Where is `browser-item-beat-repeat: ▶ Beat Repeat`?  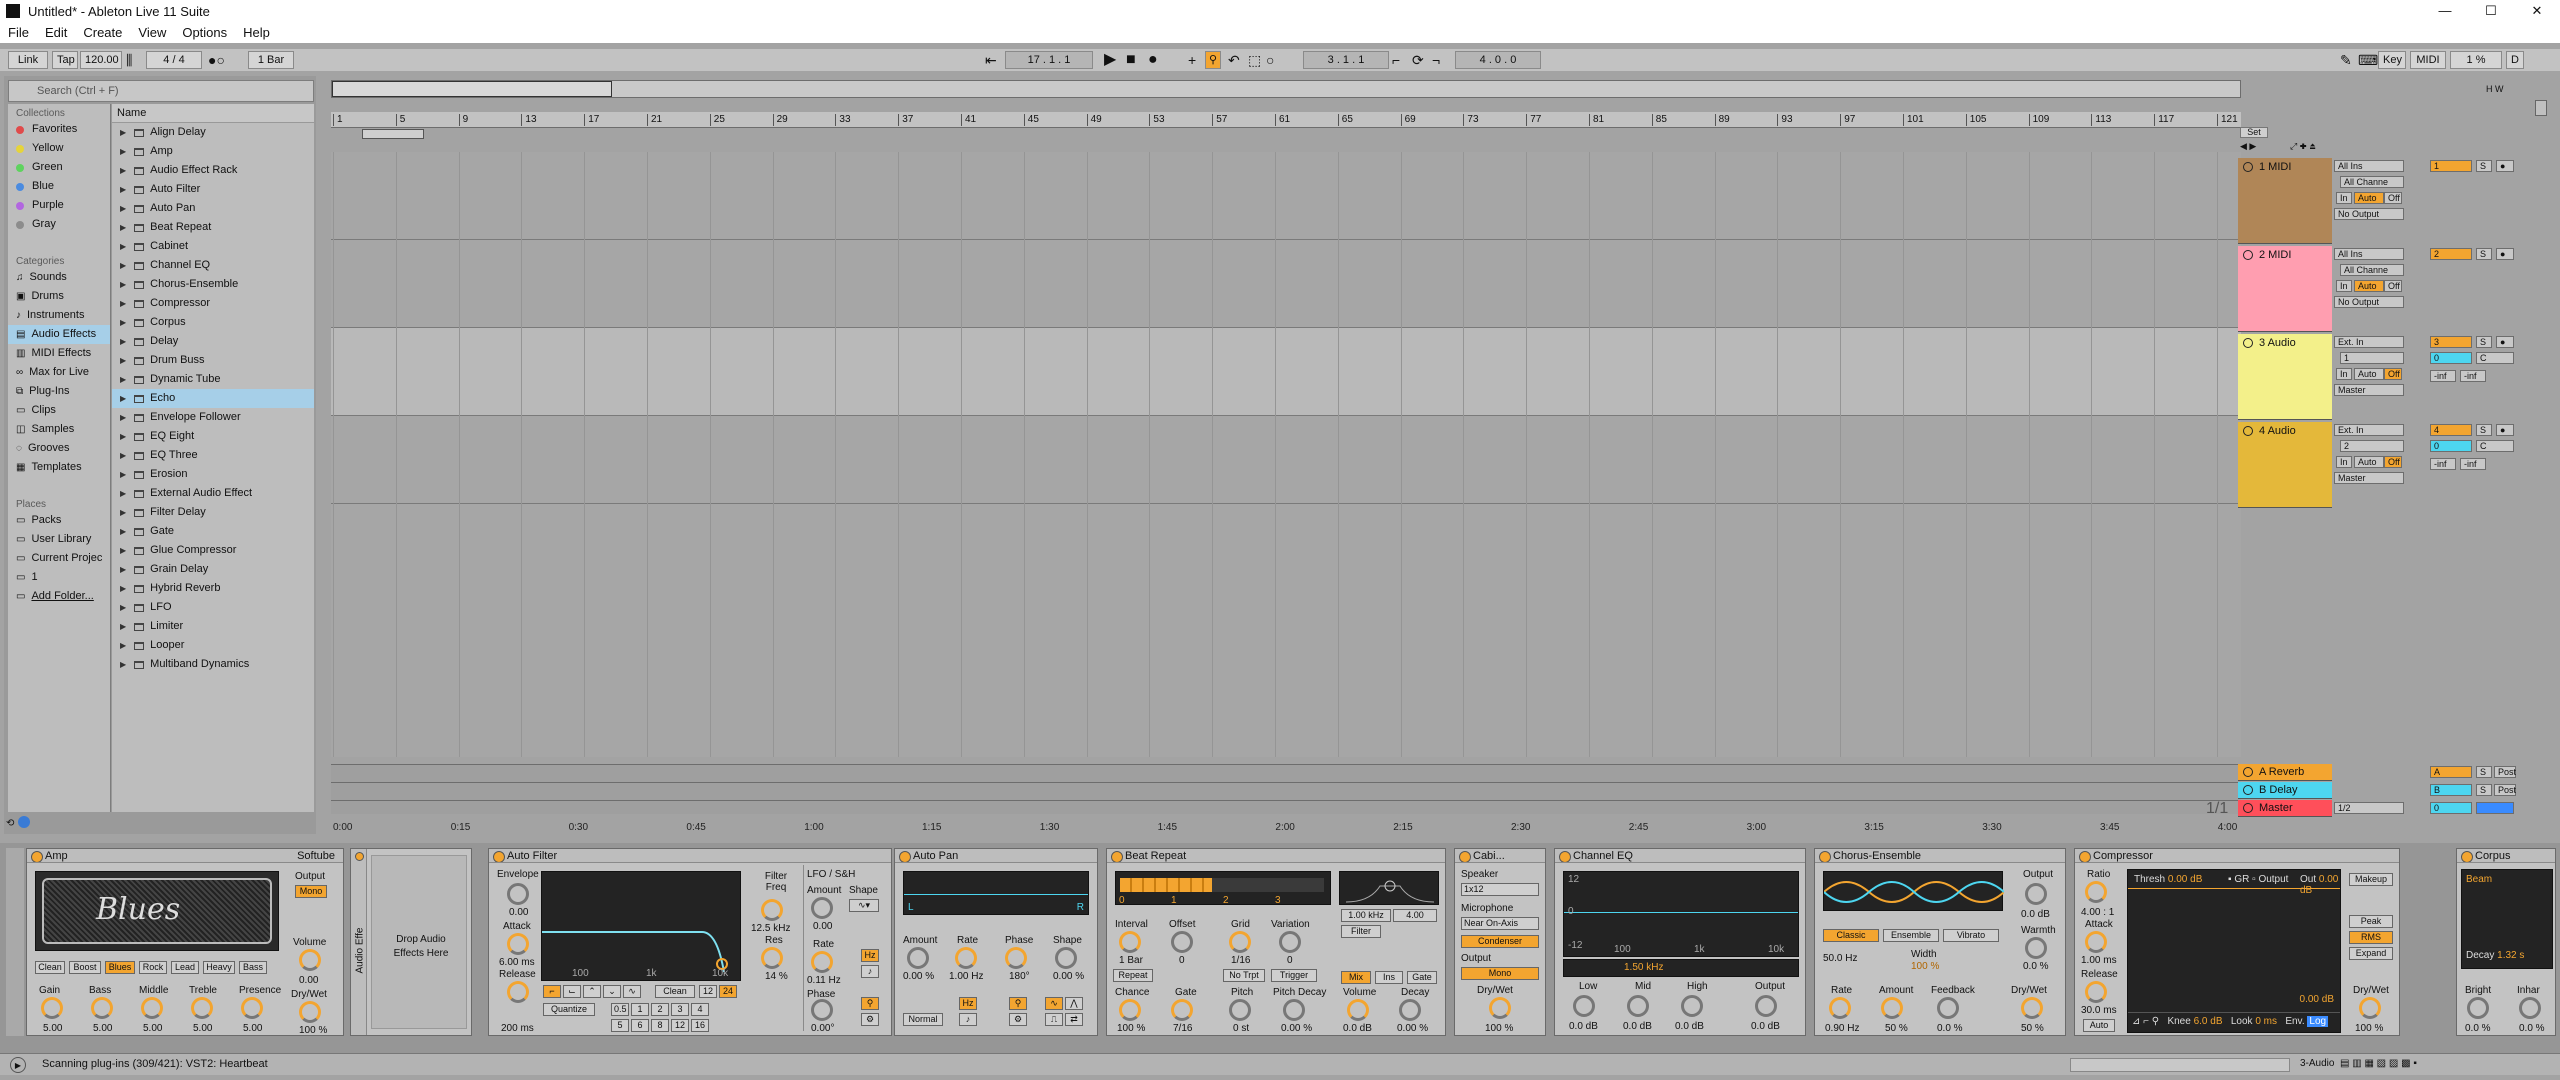
browser-item-beat-repeat: ▶ Beat Repeat is located at coordinates (213, 227).